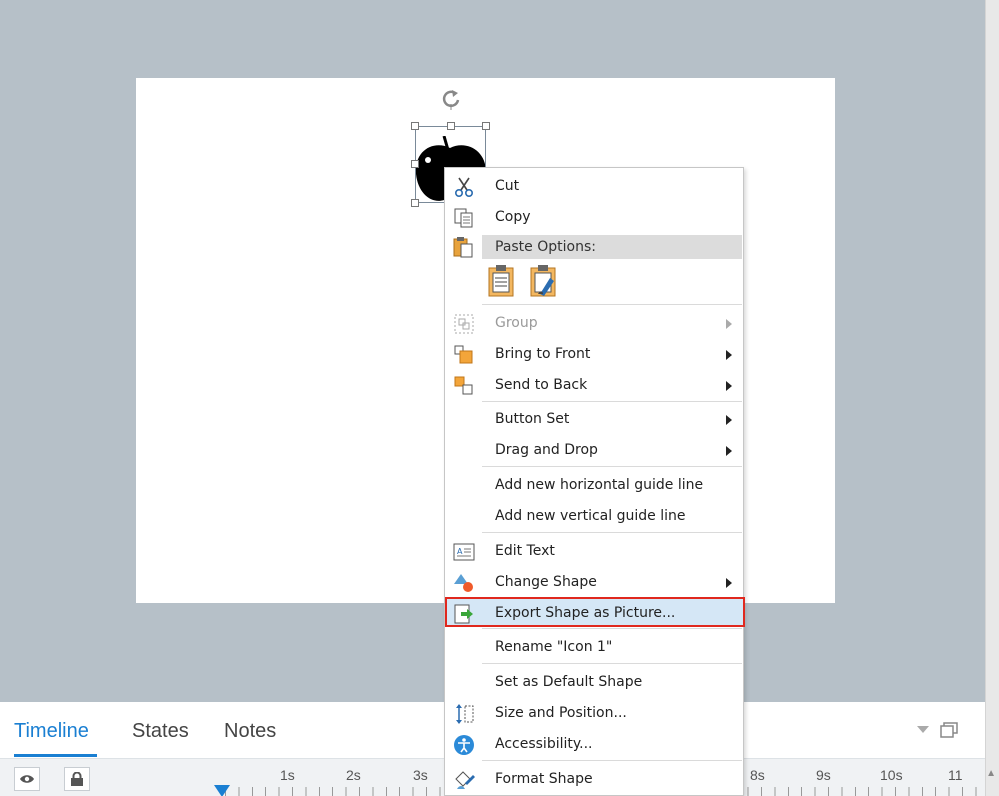 Image resolution: width=999 pixels, height=796 pixels. Describe the element at coordinates (451, 99) in the screenshot. I see `rotate-handle-icon` at that location.